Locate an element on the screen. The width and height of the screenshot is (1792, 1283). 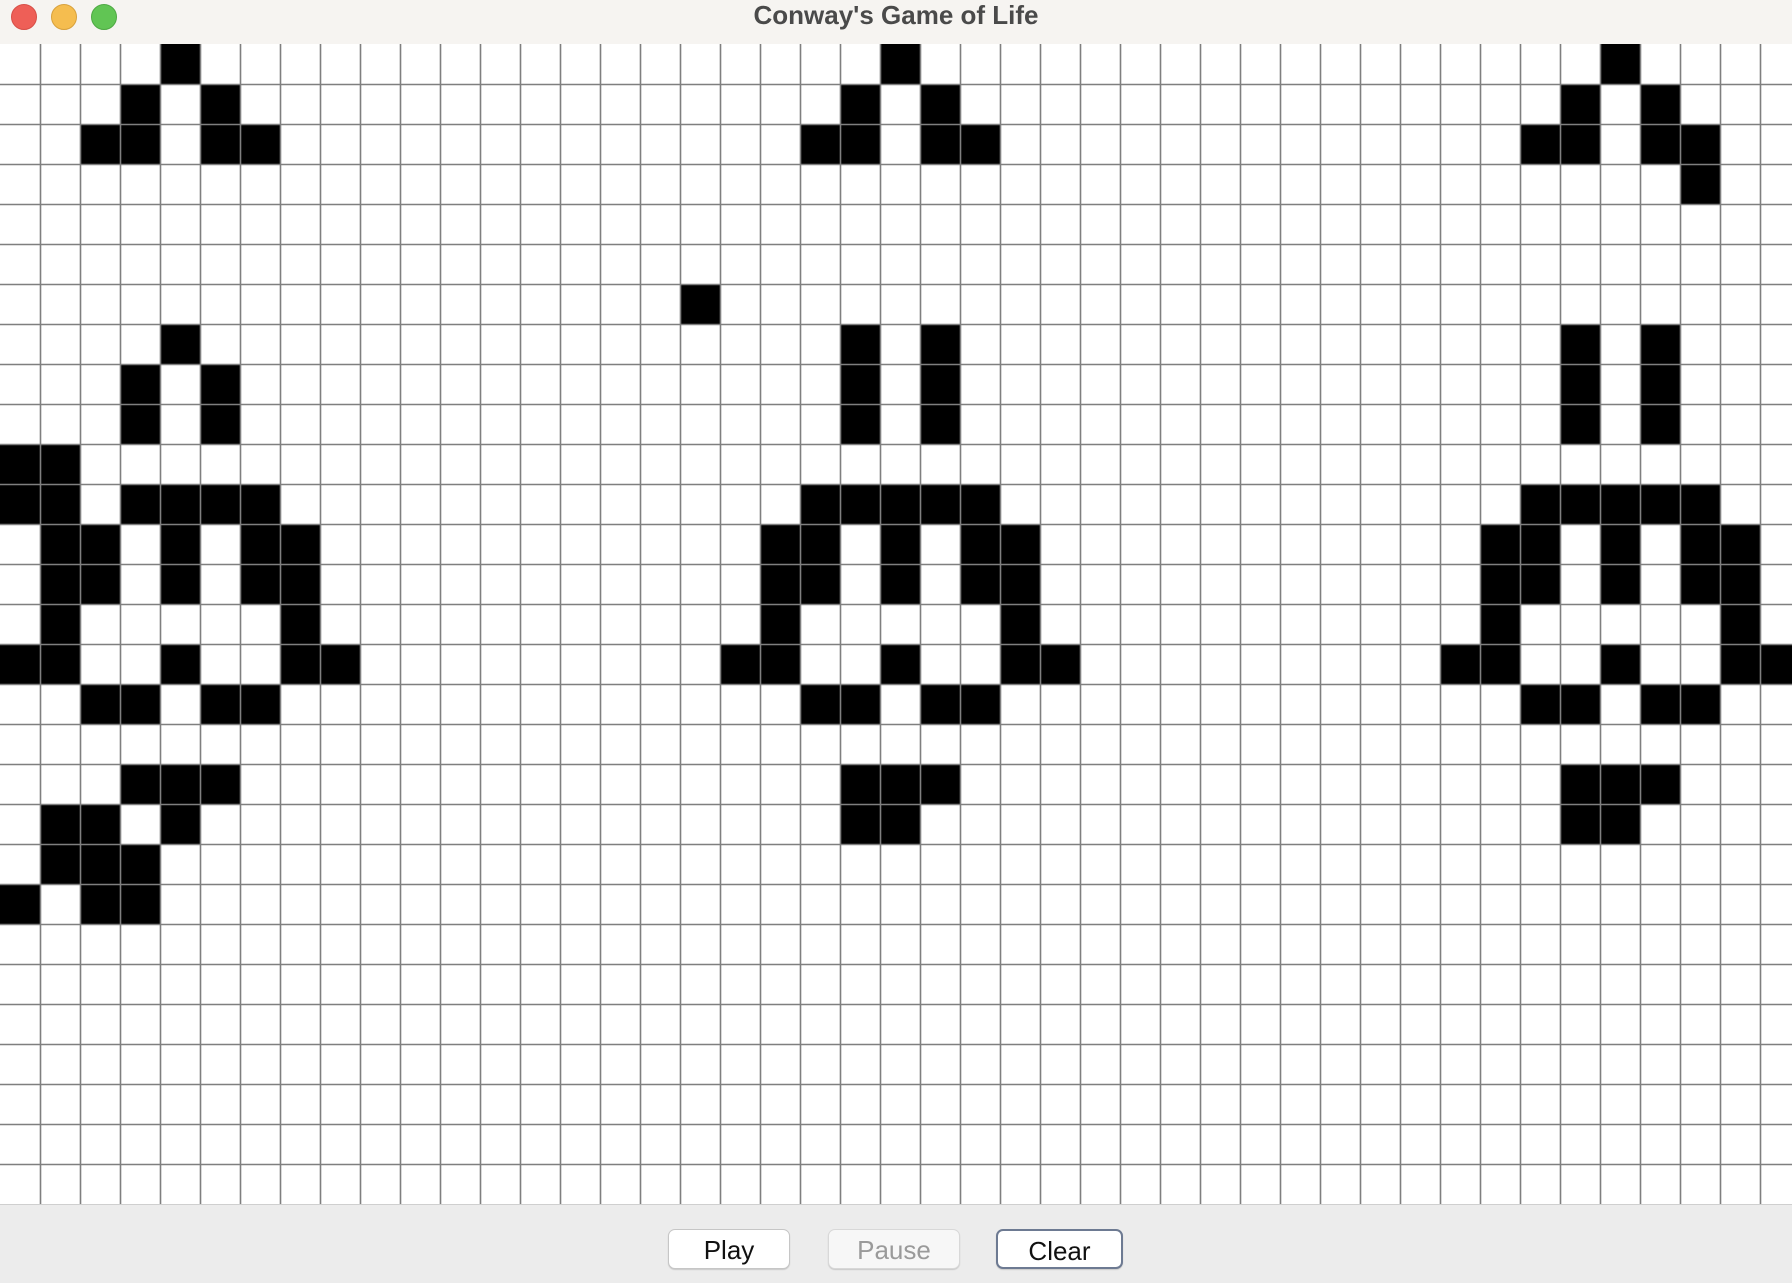
clear-button: Clear is located at coordinates (1059, 1249).